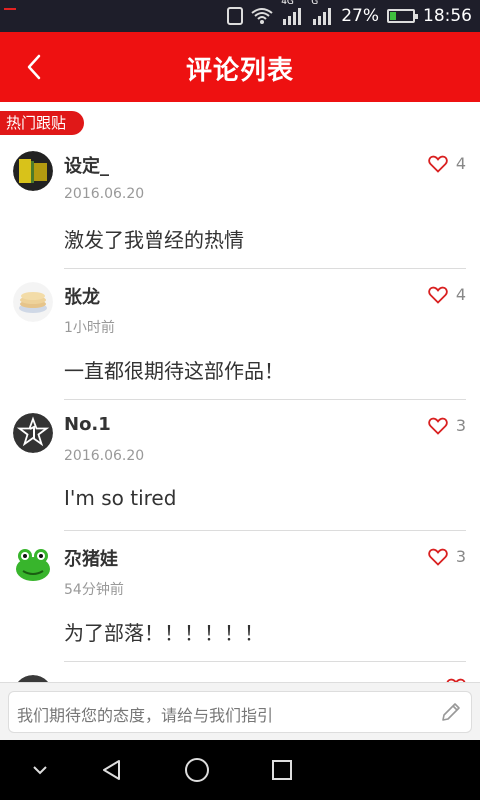  I want to click on page-title: 评论列表, so click(239, 71).